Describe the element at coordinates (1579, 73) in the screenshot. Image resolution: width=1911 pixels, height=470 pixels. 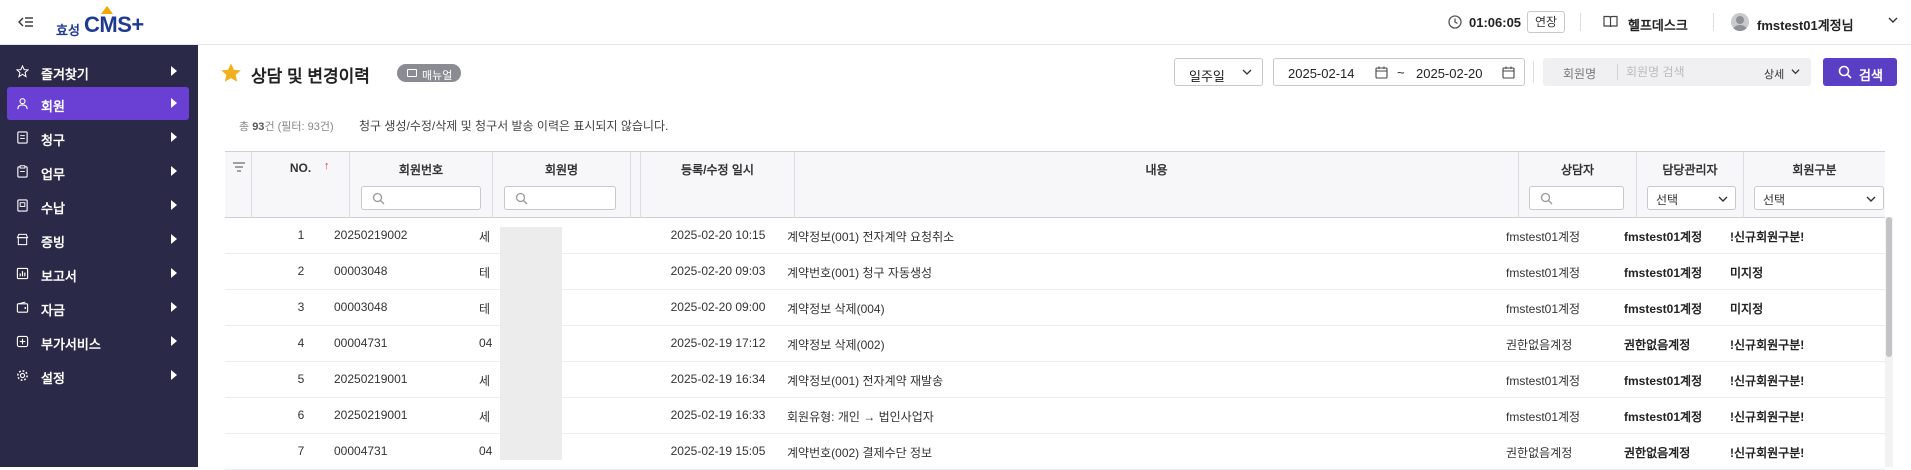
I see `search-field-label: 회원명` at that location.